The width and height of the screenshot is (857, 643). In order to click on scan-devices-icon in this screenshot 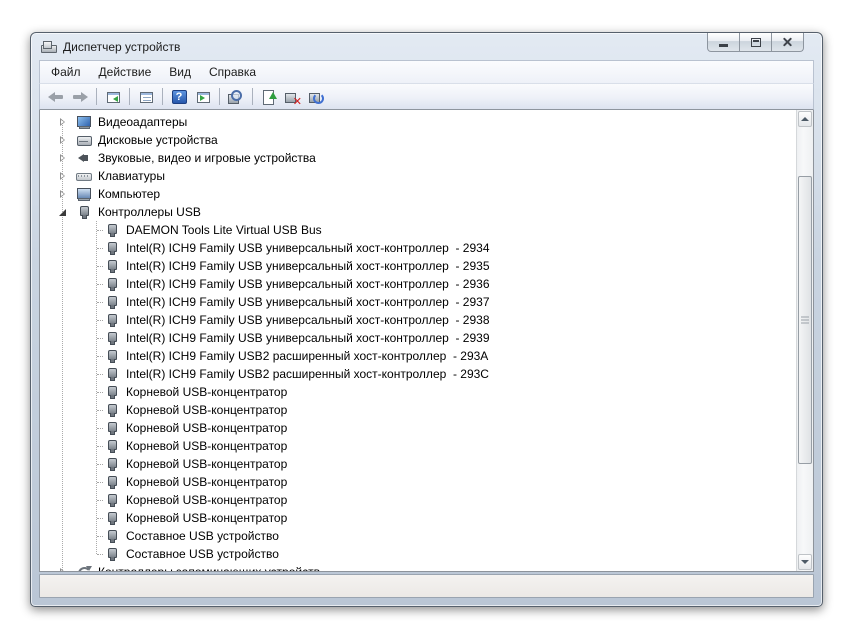, I will do `click(236, 97)`.